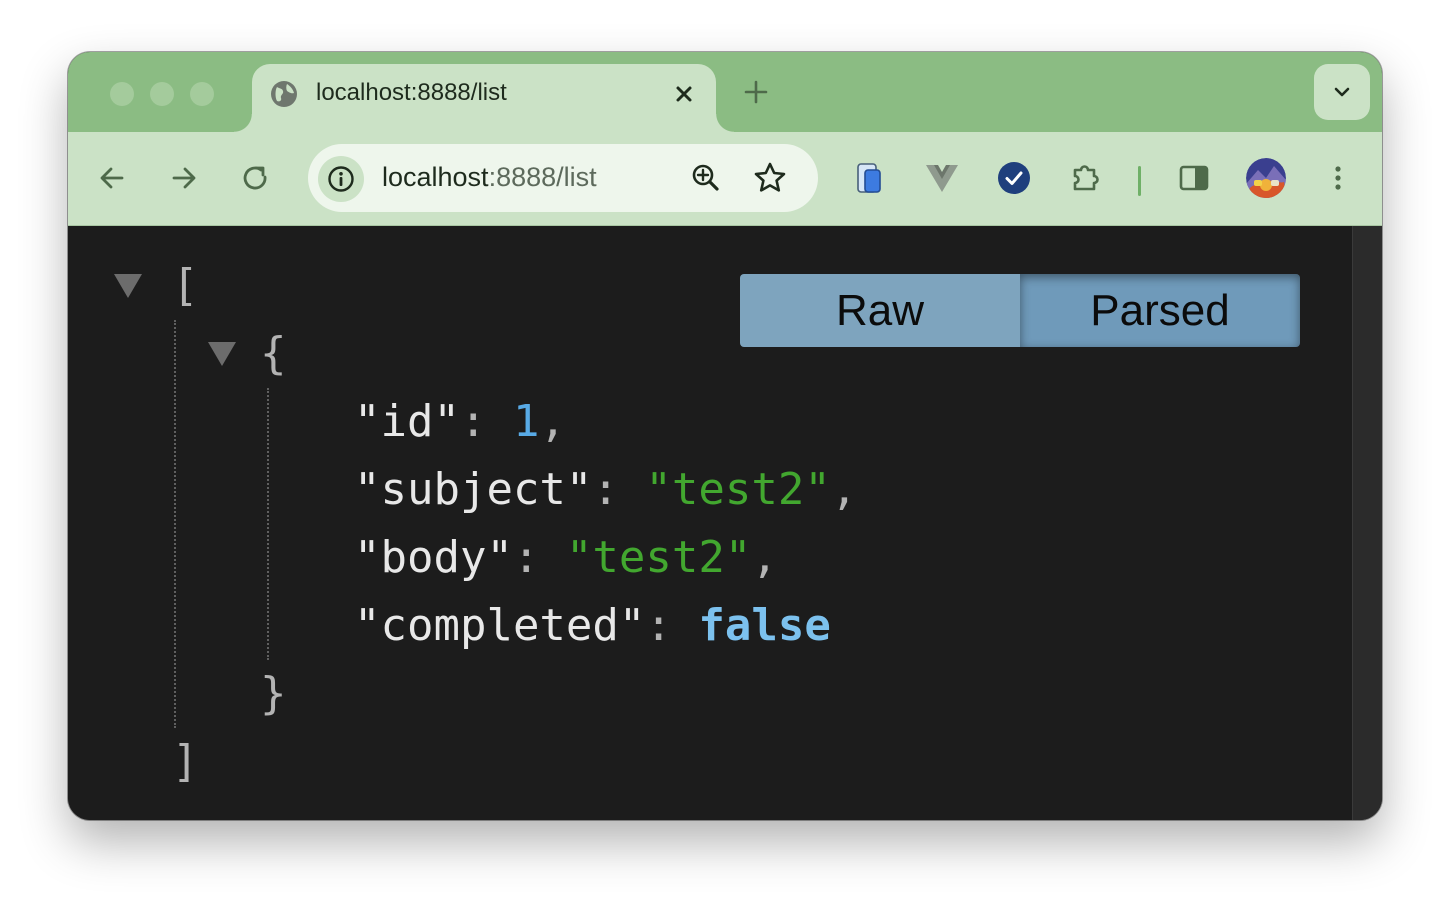 The width and height of the screenshot is (1450, 904). I want to click on device-mockup-icon, so click(869, 178).